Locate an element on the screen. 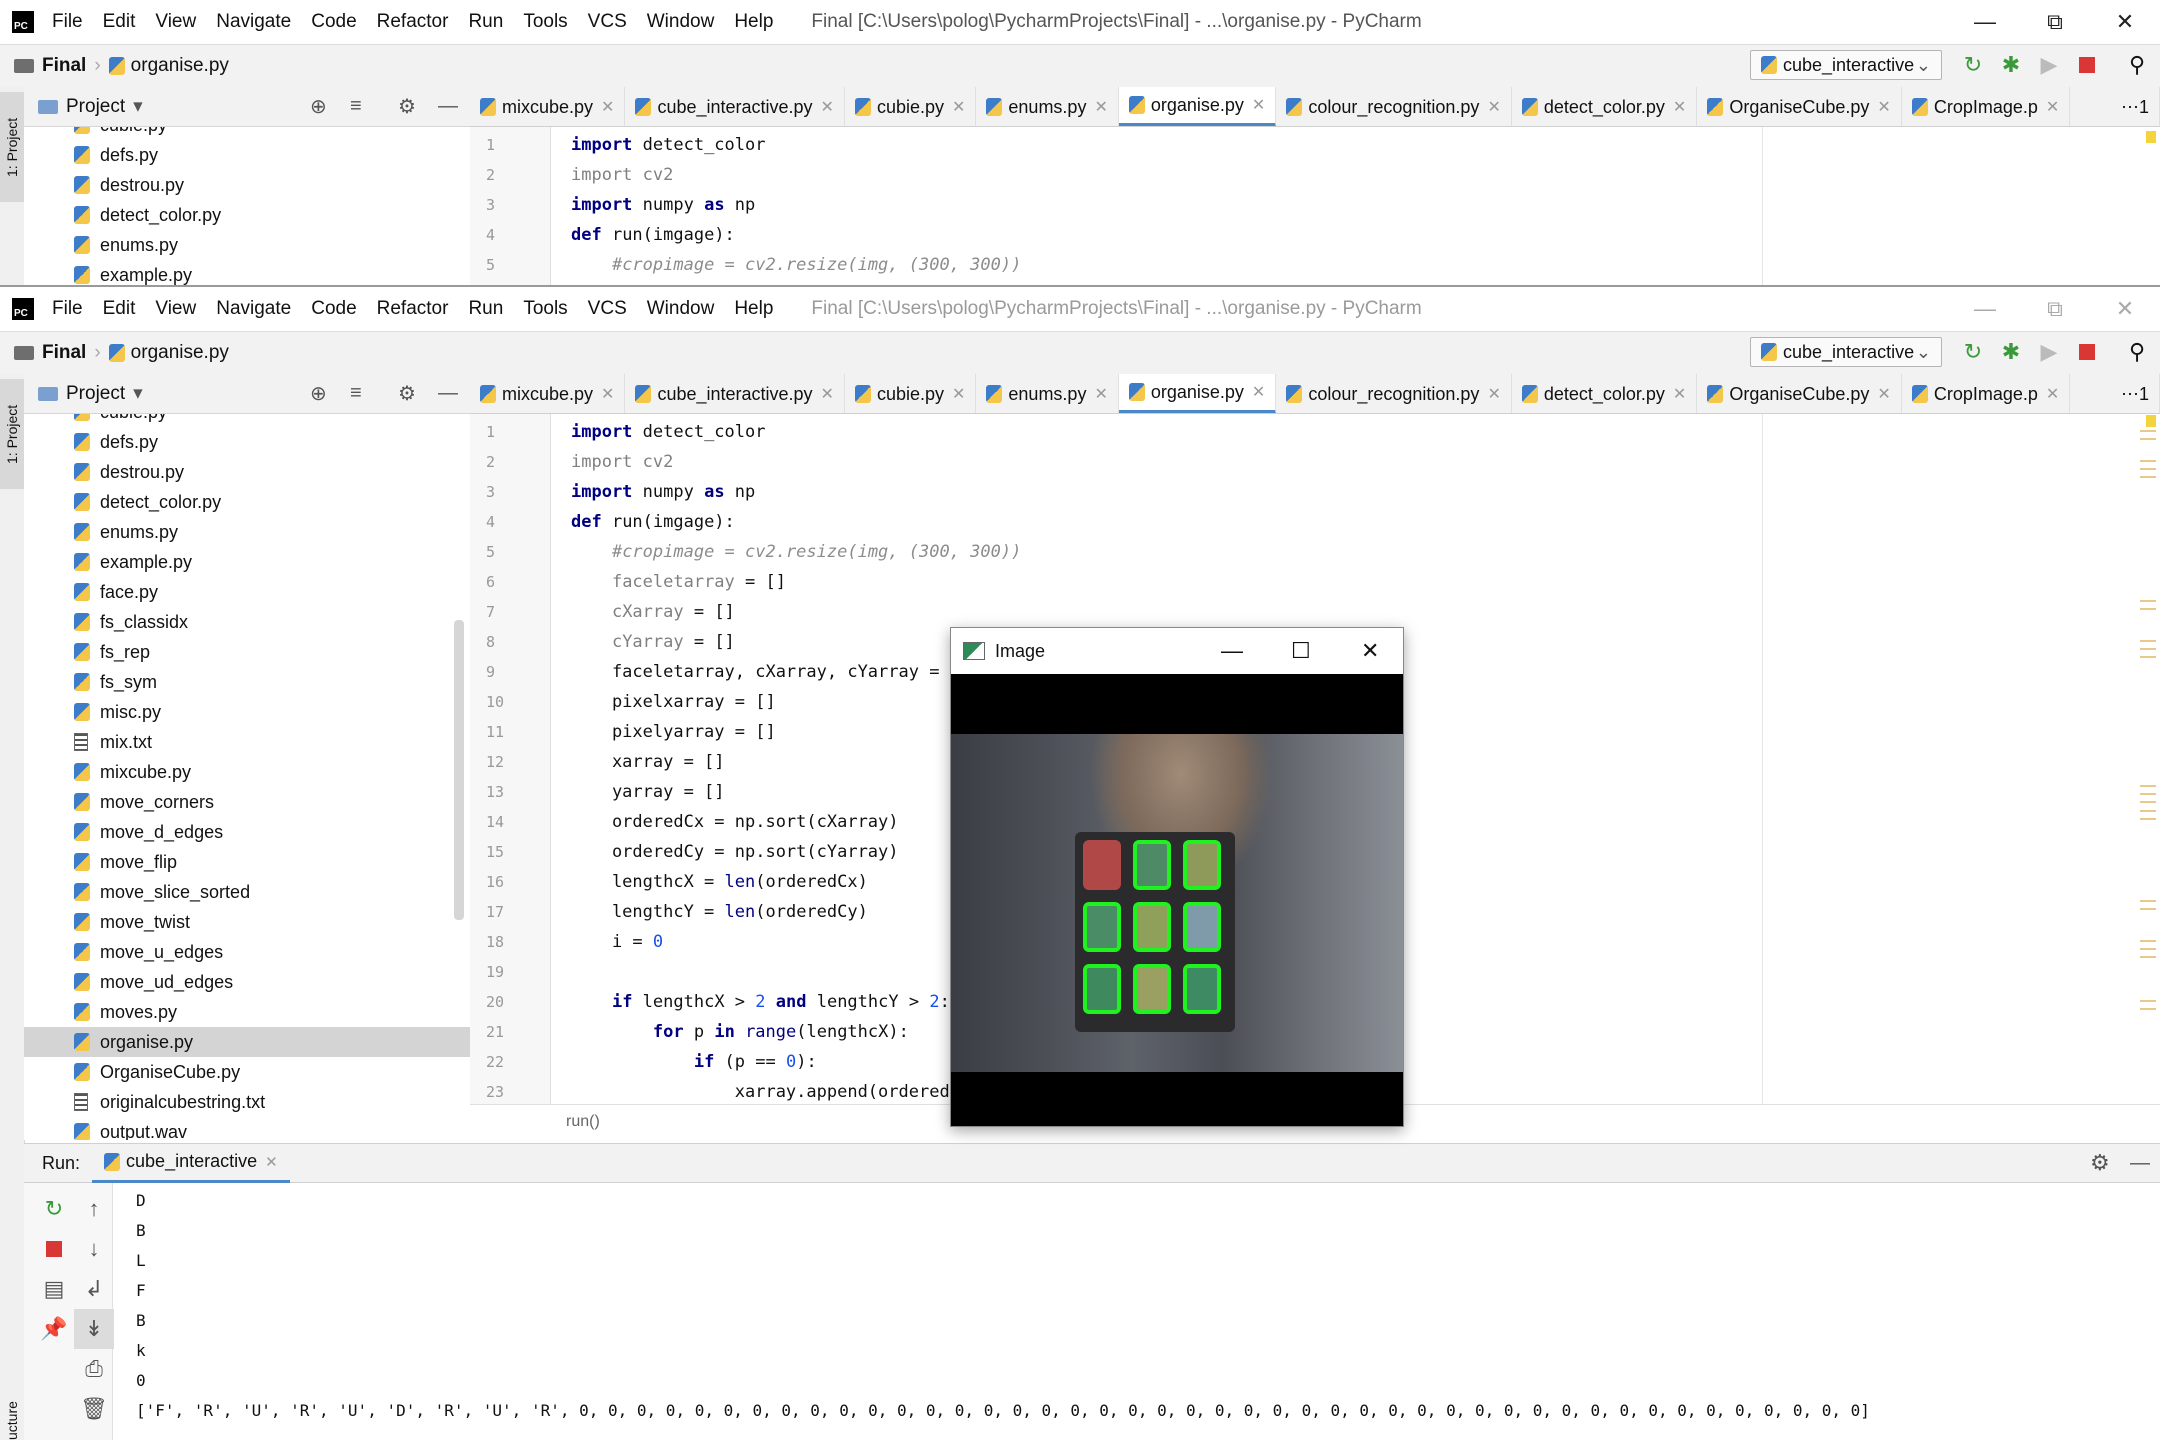 Image resolution: width=2160 pixels, height=1440 pixels. menu-file: File is located at coordinates (67, 309).